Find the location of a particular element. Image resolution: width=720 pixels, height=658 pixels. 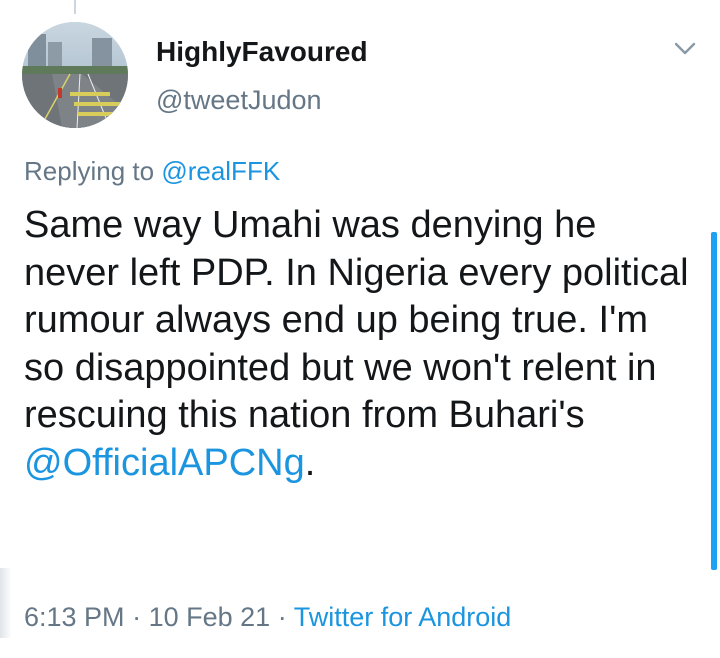

replying-to-label: Replying to is located at coordinates (89, 171).